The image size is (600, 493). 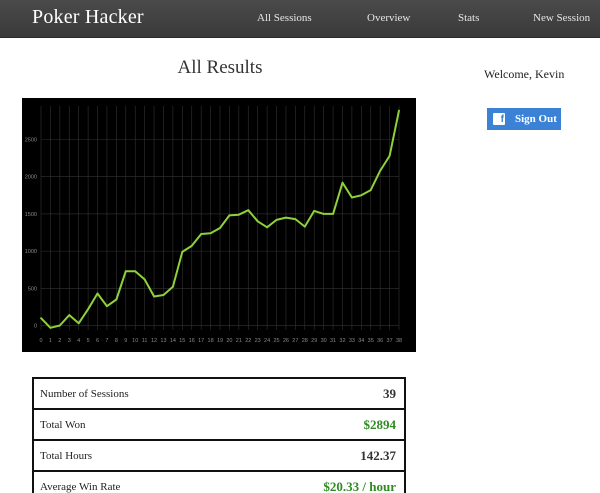 What do you see at coordinates (88, 17) in the screenshot?
I see `app-brand: Poker Hacker` at bounding box center [88, 17].